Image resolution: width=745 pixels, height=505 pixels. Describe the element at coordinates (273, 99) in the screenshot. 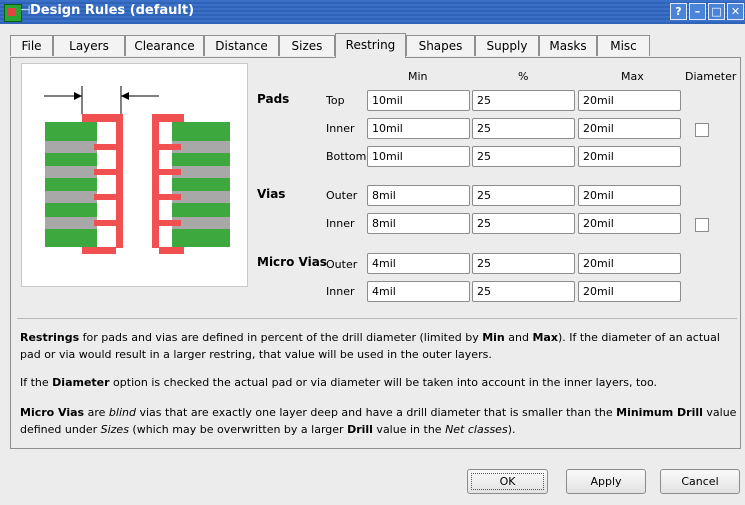

I see `group-label-pads: Pads` at that location.